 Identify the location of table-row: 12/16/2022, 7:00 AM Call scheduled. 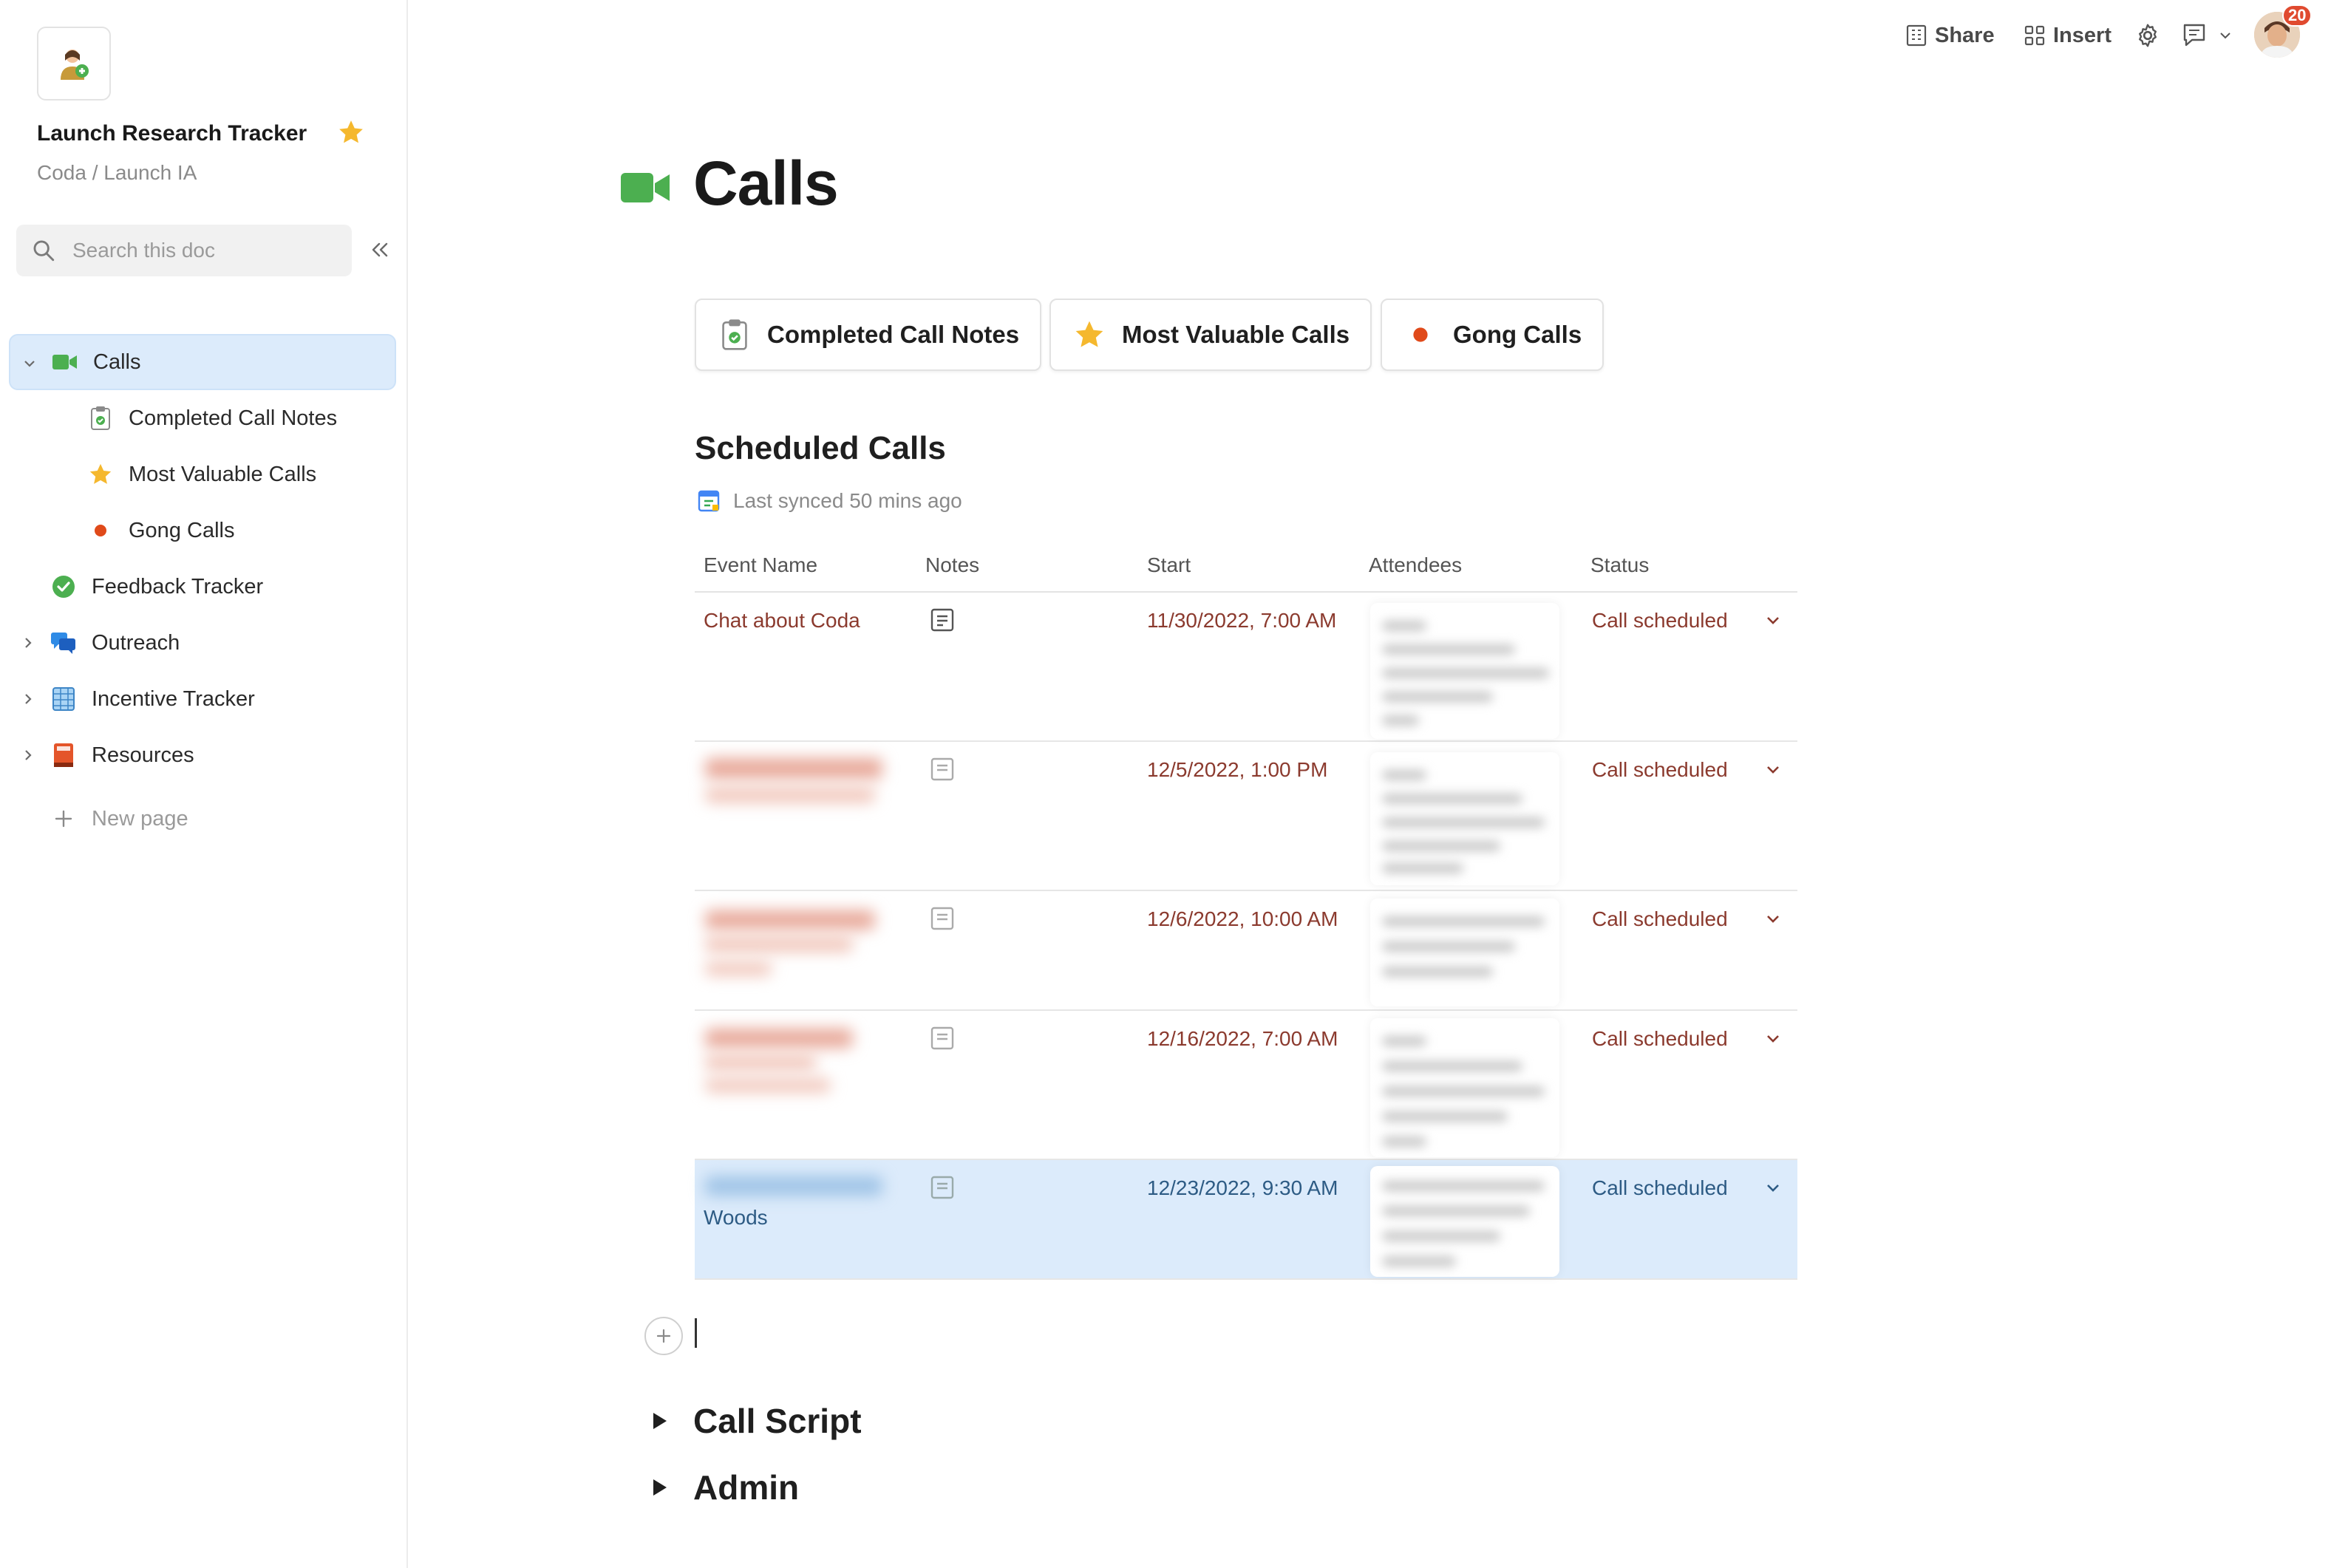
(1246, 1086).